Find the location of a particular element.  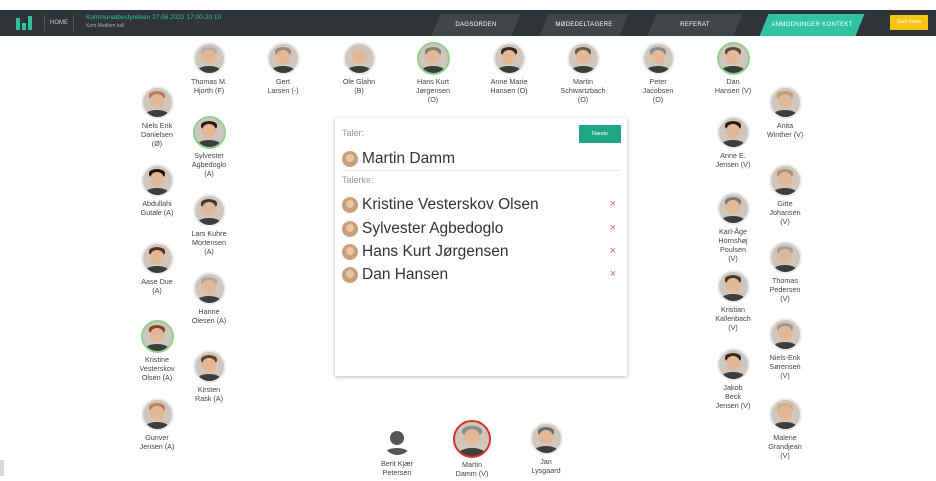

member-peter-jacobsen: Peter Jacobsen (O) is located at coordinates (658, 73).